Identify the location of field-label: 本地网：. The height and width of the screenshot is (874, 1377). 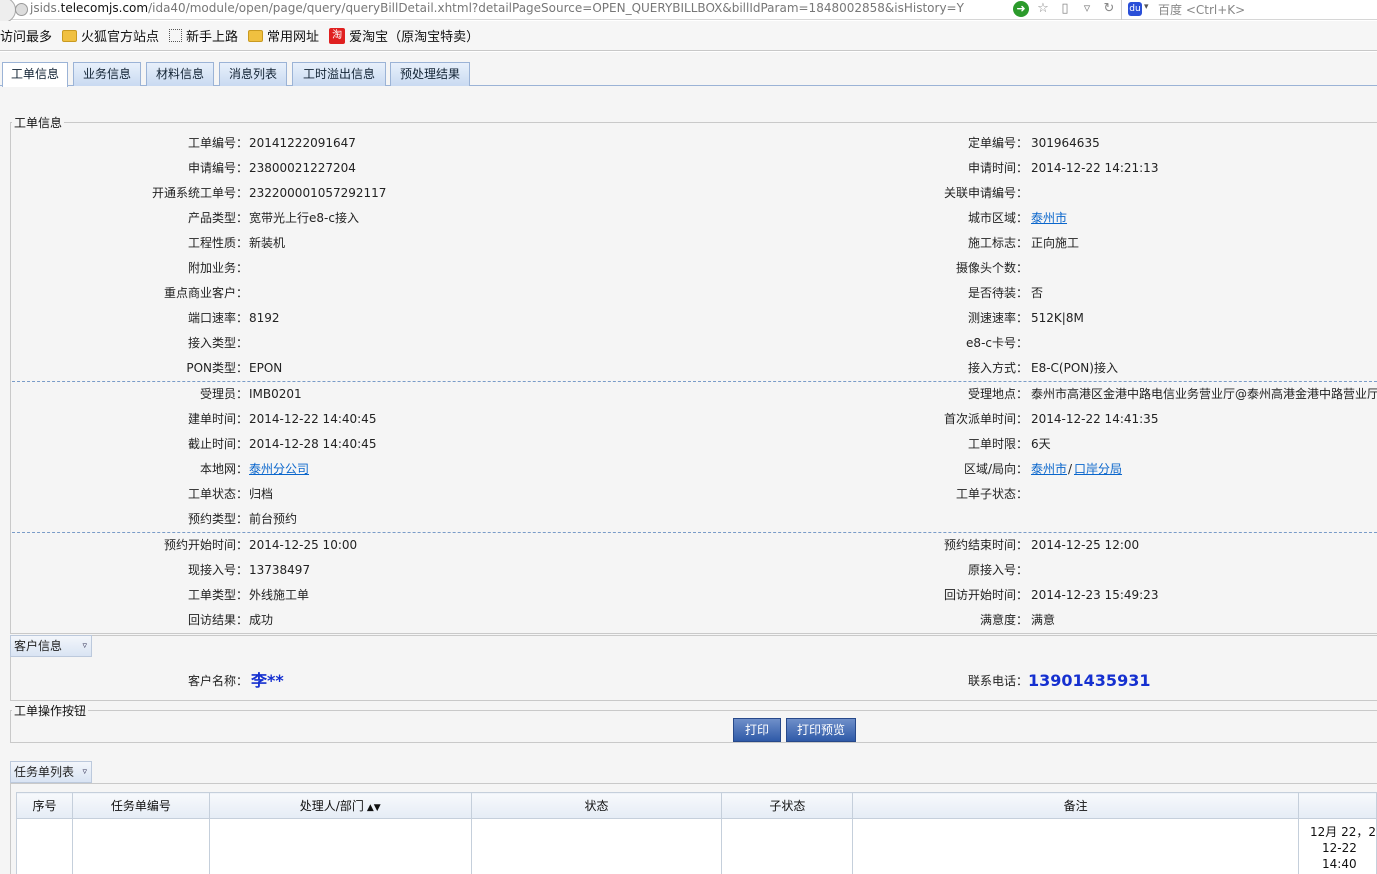
(223, 469).